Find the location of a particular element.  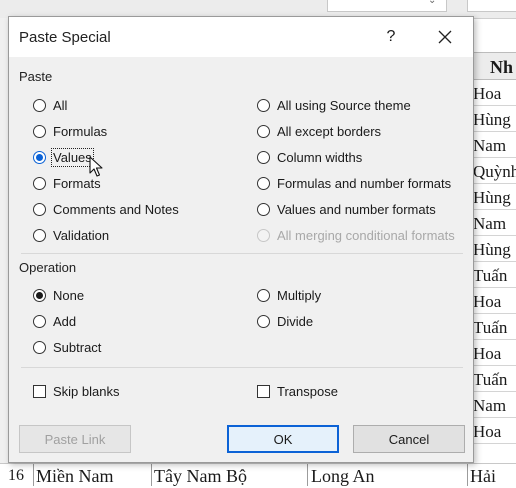

paste-option-formulas: Formulas is located at coordinates (70, 131).